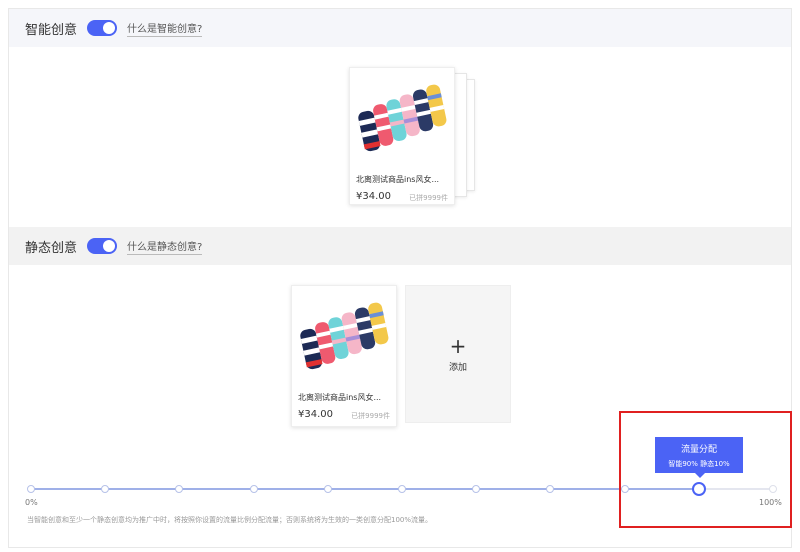  I want to click on add-creative-button: + 添加, so click(458, 354).